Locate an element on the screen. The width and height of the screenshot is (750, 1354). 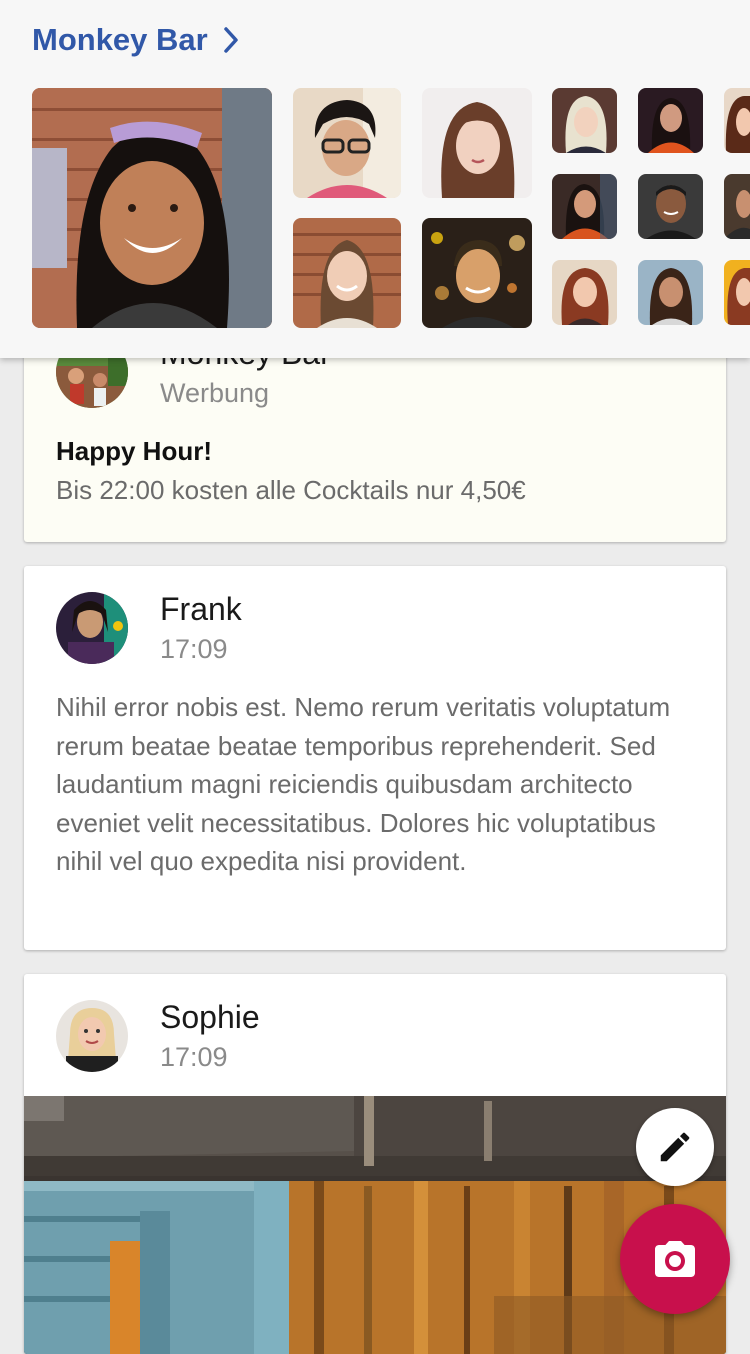
pencil-icon is located at coordinates (675, 1147).